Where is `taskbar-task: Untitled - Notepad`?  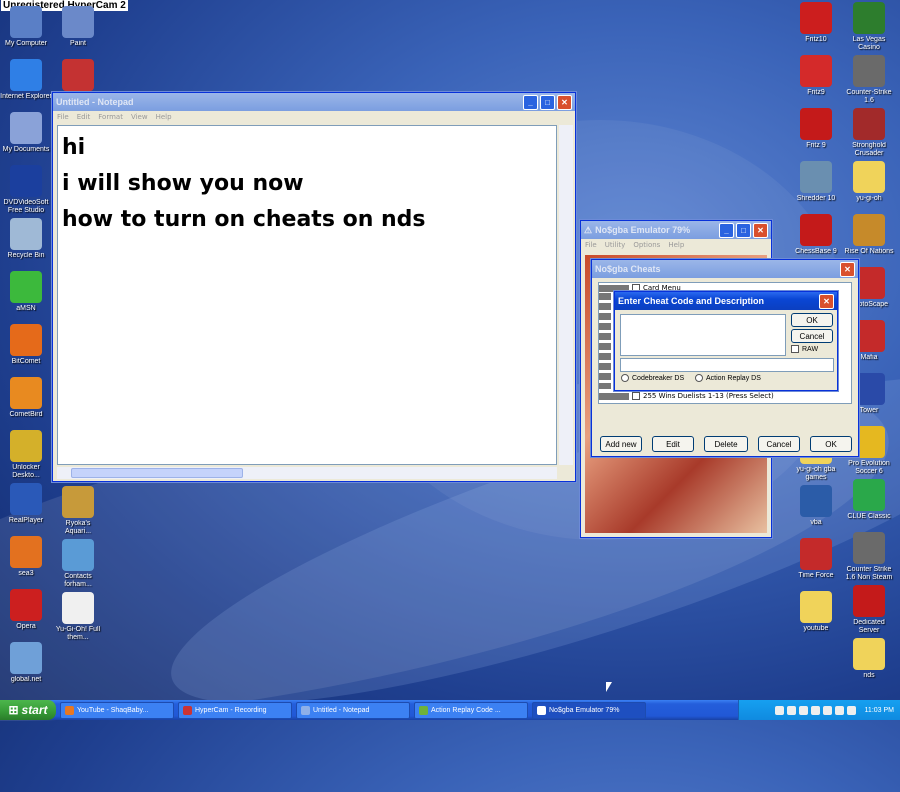
taskbar-task: Untitled - Notepad is located at coordinates (353, 710).